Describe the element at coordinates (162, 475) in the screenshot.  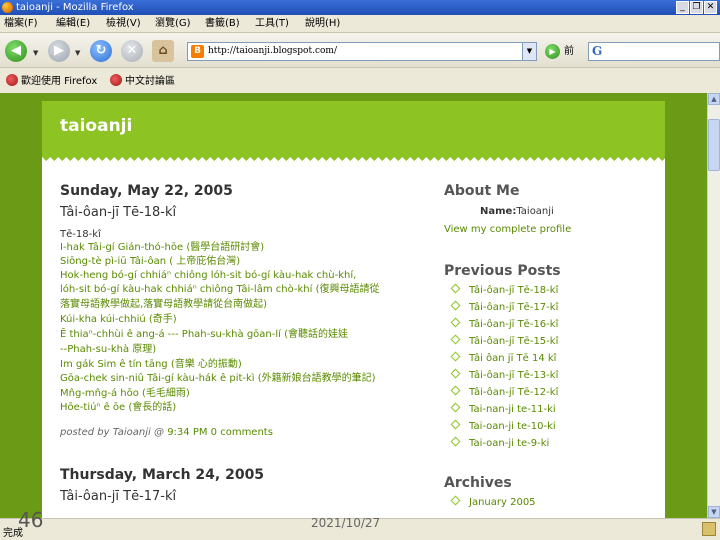
I see `post-date: Thursday, March 24, 2005` at that location.